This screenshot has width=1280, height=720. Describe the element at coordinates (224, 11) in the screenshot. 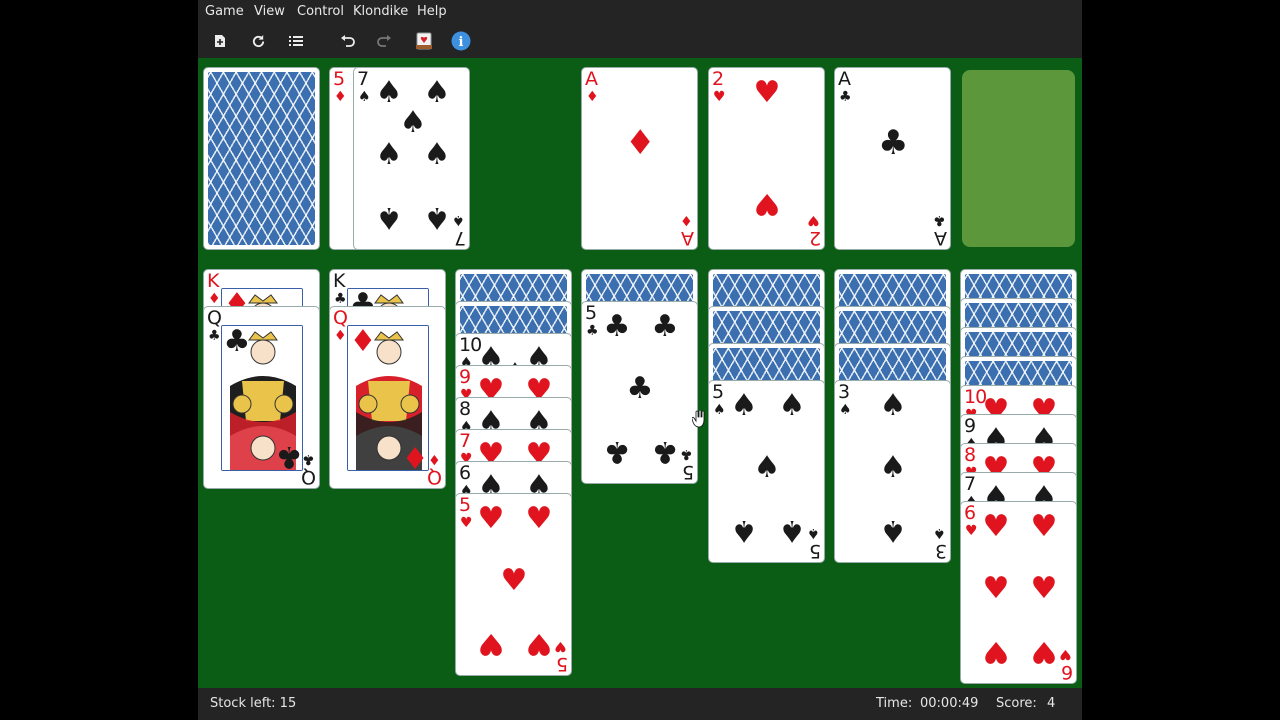

I see `menu-game: Game` at that location.